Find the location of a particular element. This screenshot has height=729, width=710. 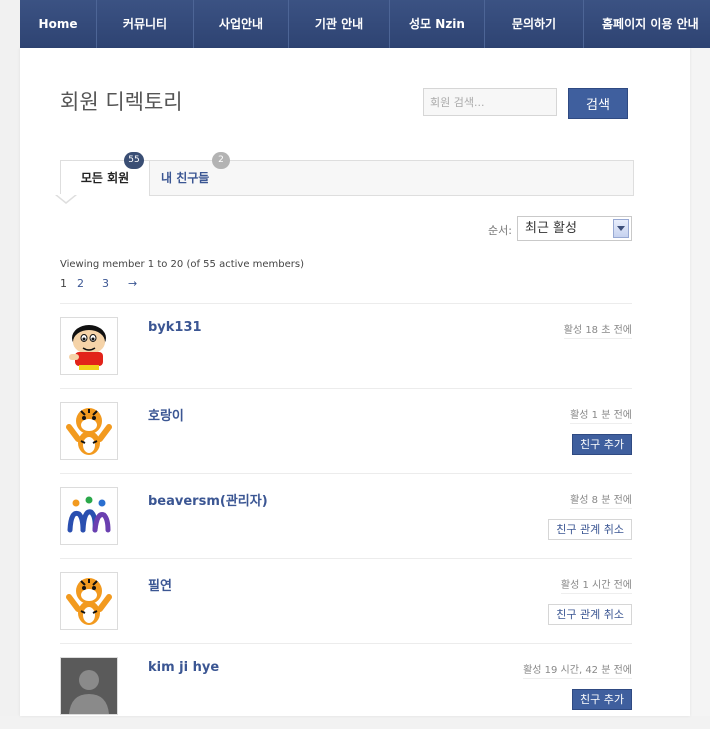

member-row: 호랑이 활성 1 분 전에 친구 추가 is located at coordinates (346, 431).